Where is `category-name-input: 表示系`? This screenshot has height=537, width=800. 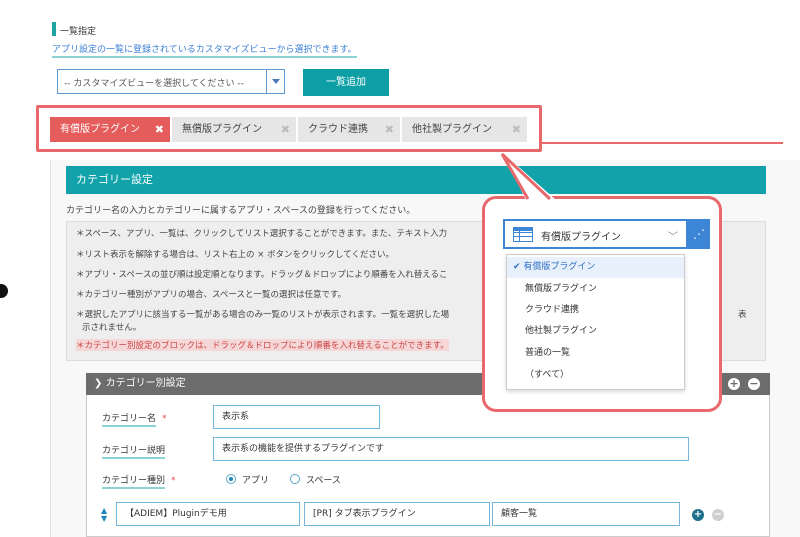 category-name-input: 表示系 is located at coordinates (296, 417).